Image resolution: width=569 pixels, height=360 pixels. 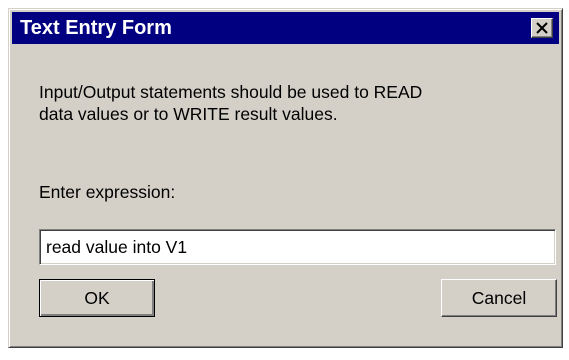 I want to click on dialog-title: Text Entry Form, so click(x=96, y=28).